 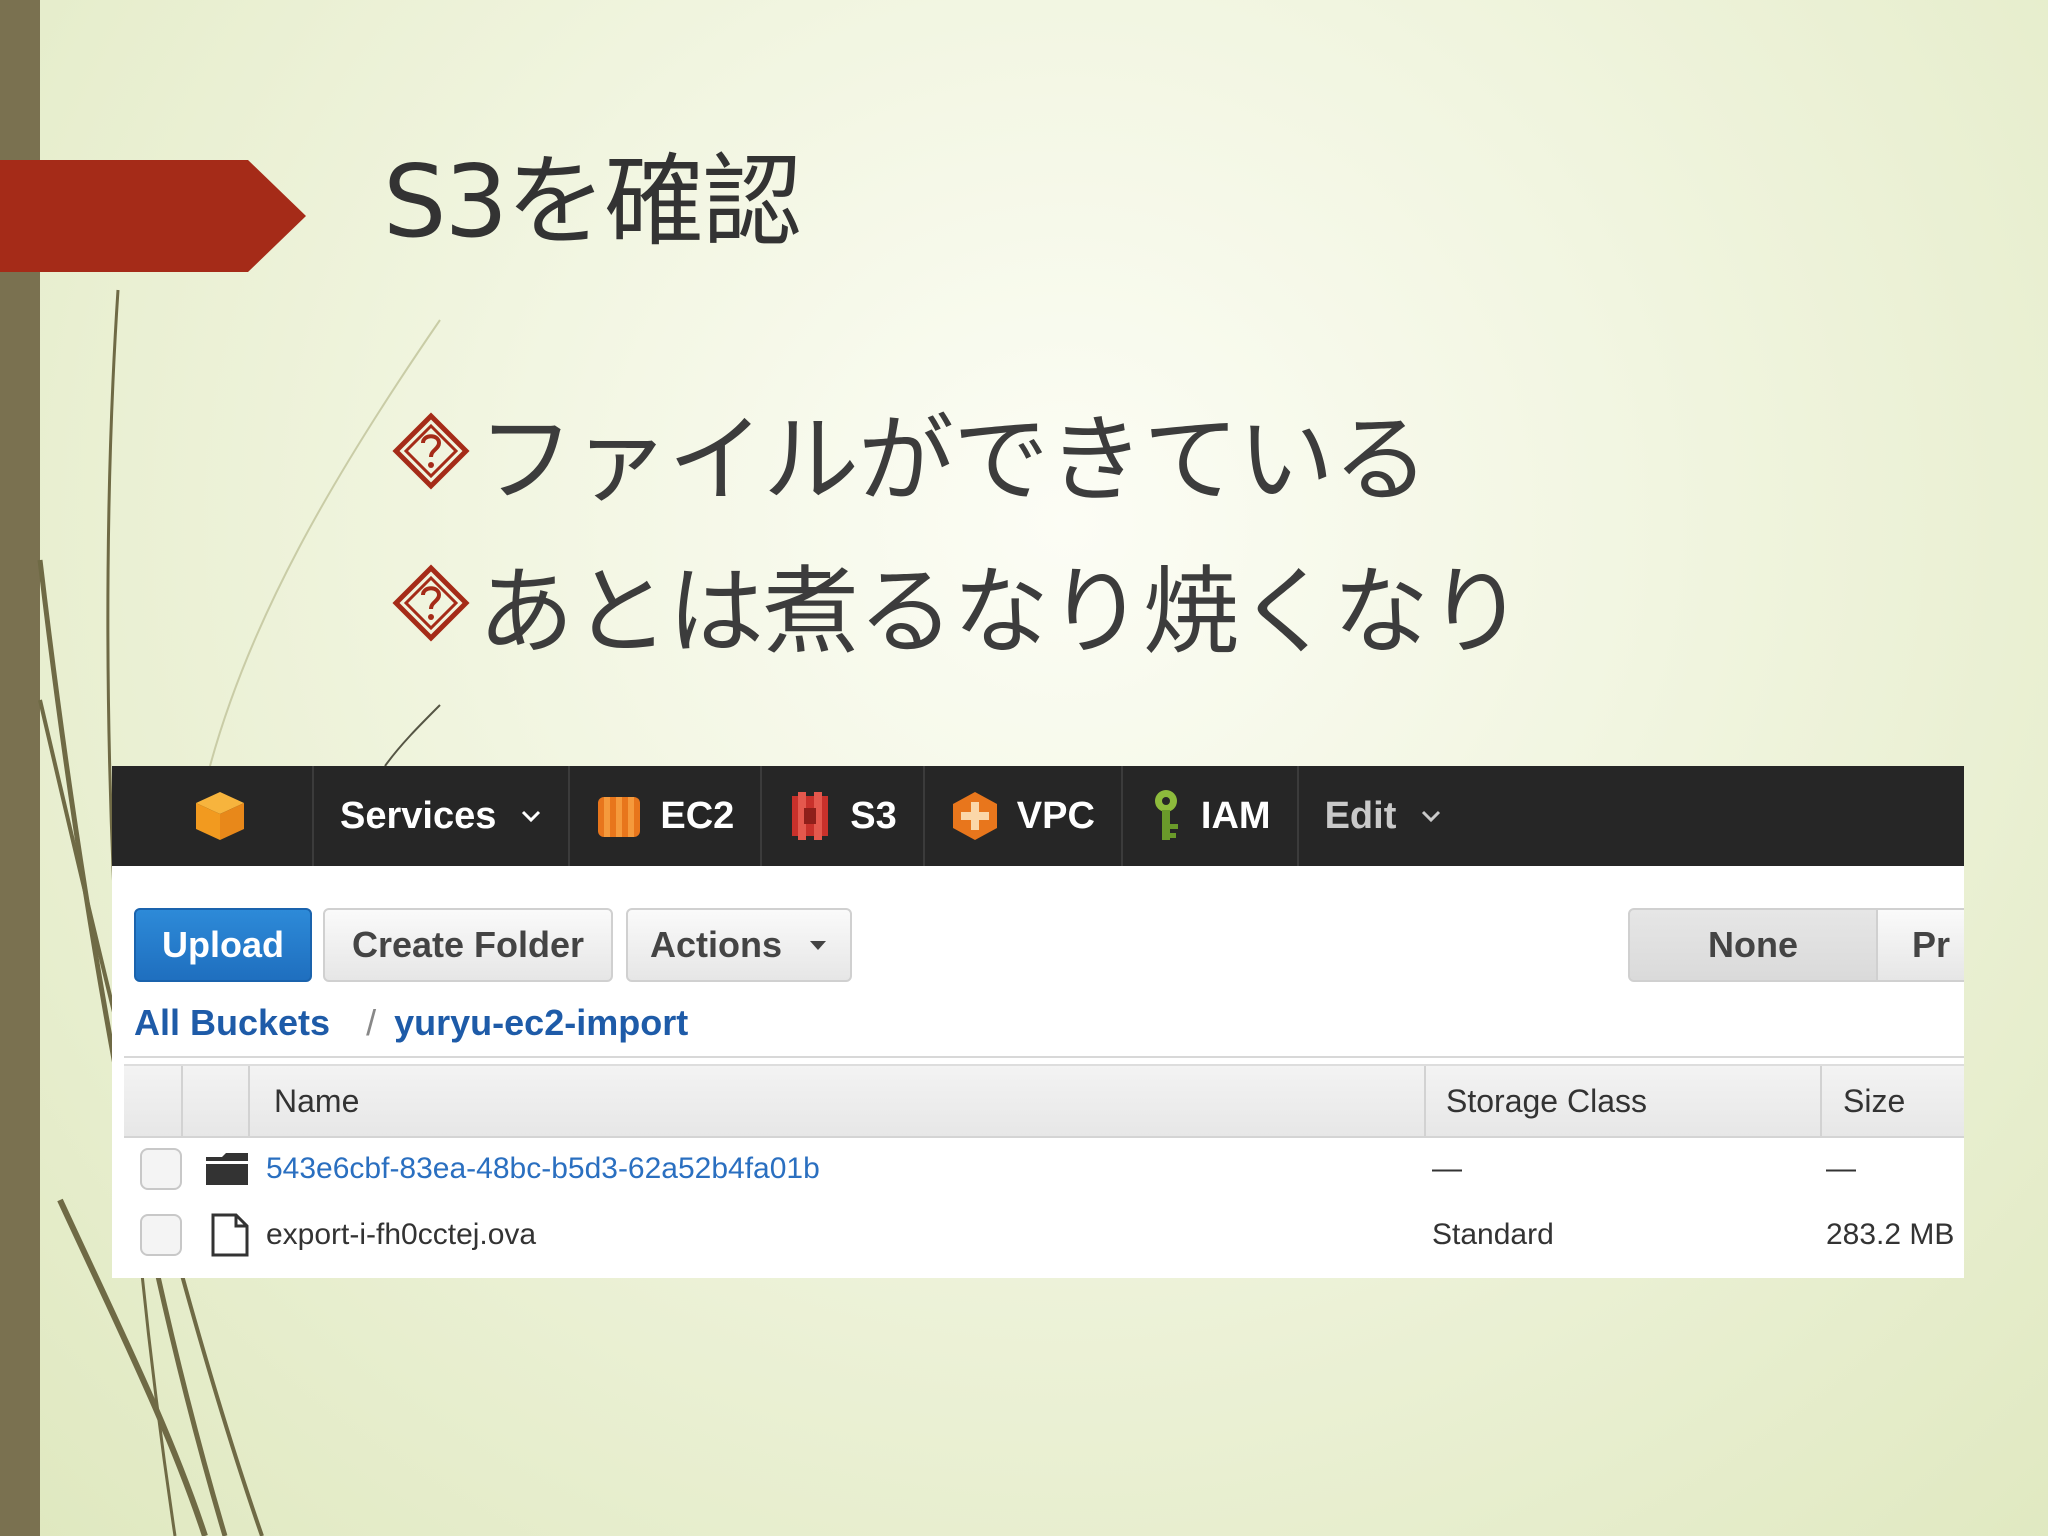 I want to click on nav-iam-label: IAM, so click(x=1235, y=815).